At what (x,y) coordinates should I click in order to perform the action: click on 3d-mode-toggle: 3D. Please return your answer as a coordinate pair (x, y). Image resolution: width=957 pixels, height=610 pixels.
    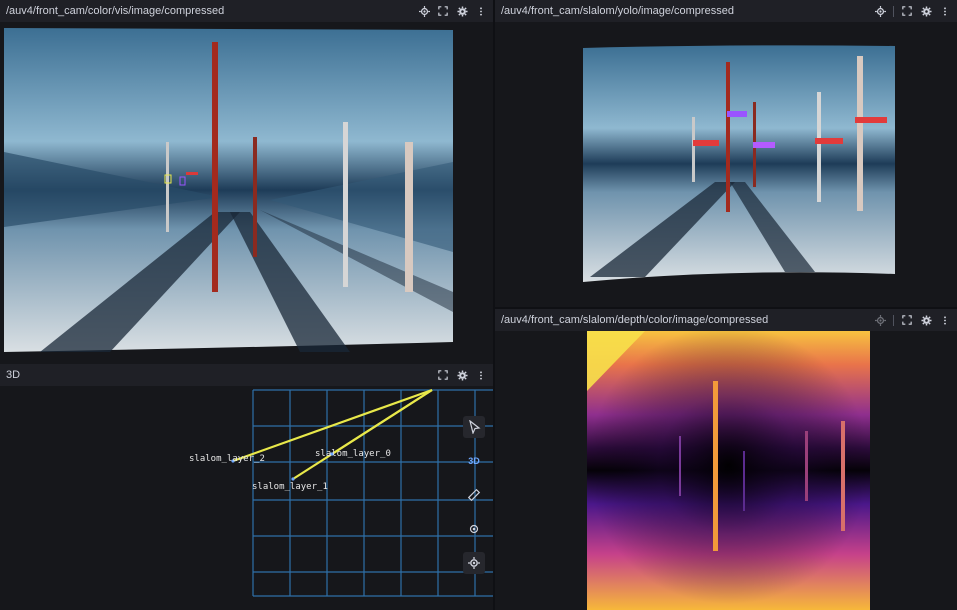
    Looking at the image, I should click on (474, 461).